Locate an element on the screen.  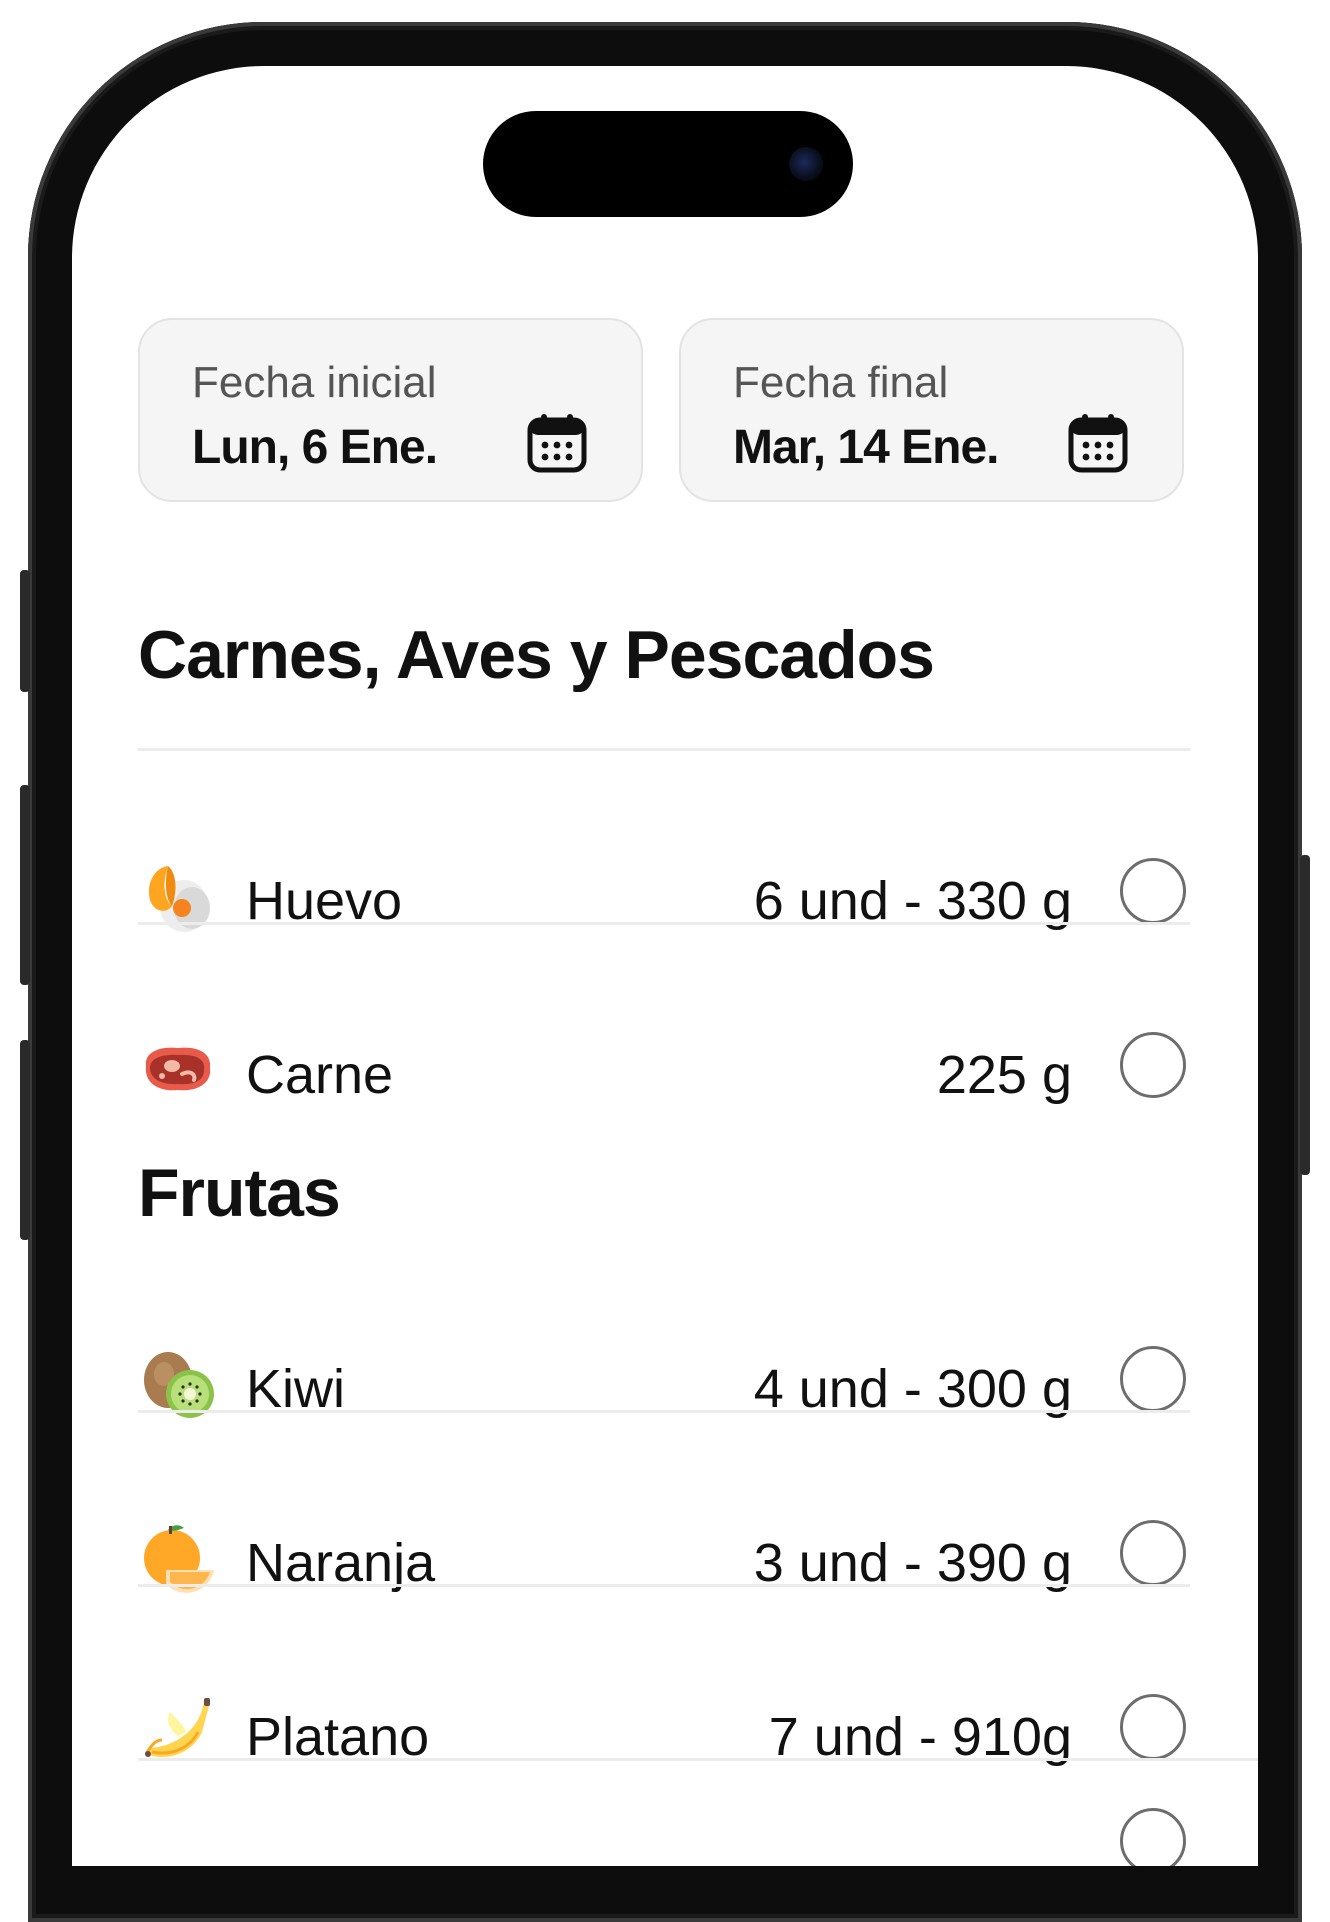
start-date-field: Fecha inicial Lun, 6 Ene. is located at coordinates (390, 410).